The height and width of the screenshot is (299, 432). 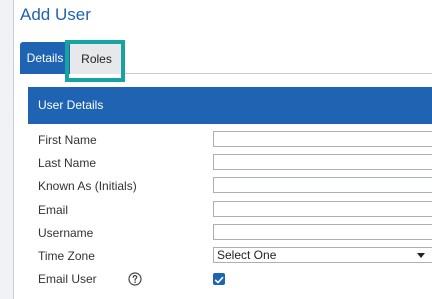 What do you see at coordinates (322, 209) in the screenshot?
I see `email-input` at bounding box center [322, 209].